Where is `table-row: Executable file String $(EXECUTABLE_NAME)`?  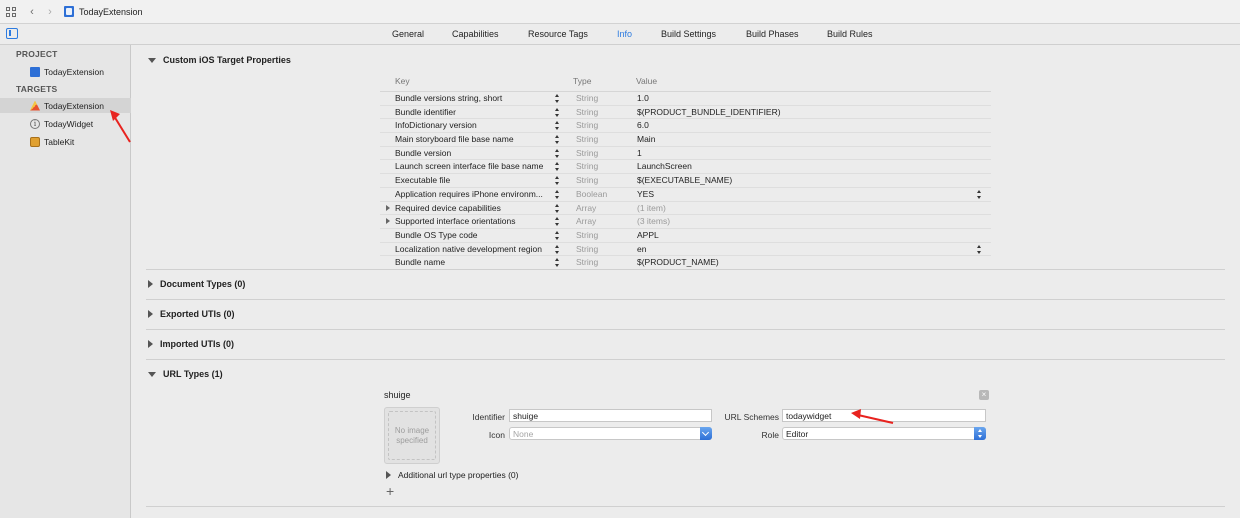 table-row: Executable file String $(EXECUTABLE_NAME) is located at coordinates (685, 181).